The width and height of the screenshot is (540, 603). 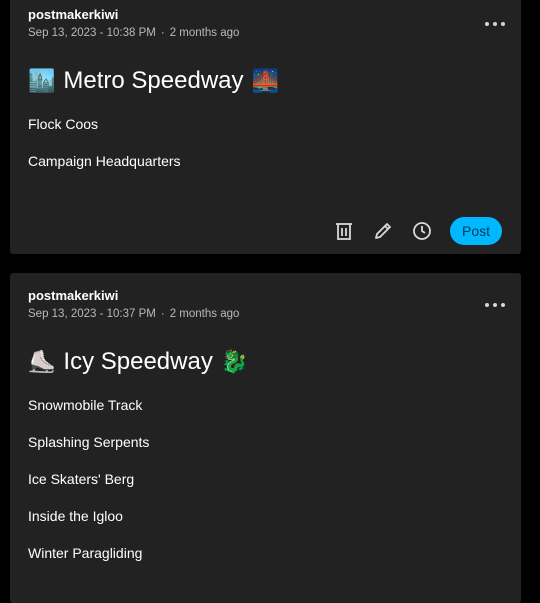 I want to click on post-timestamp: Sep 13, 2023 - 10:38 PM · 2 months ago, so click(x=134, y=33).